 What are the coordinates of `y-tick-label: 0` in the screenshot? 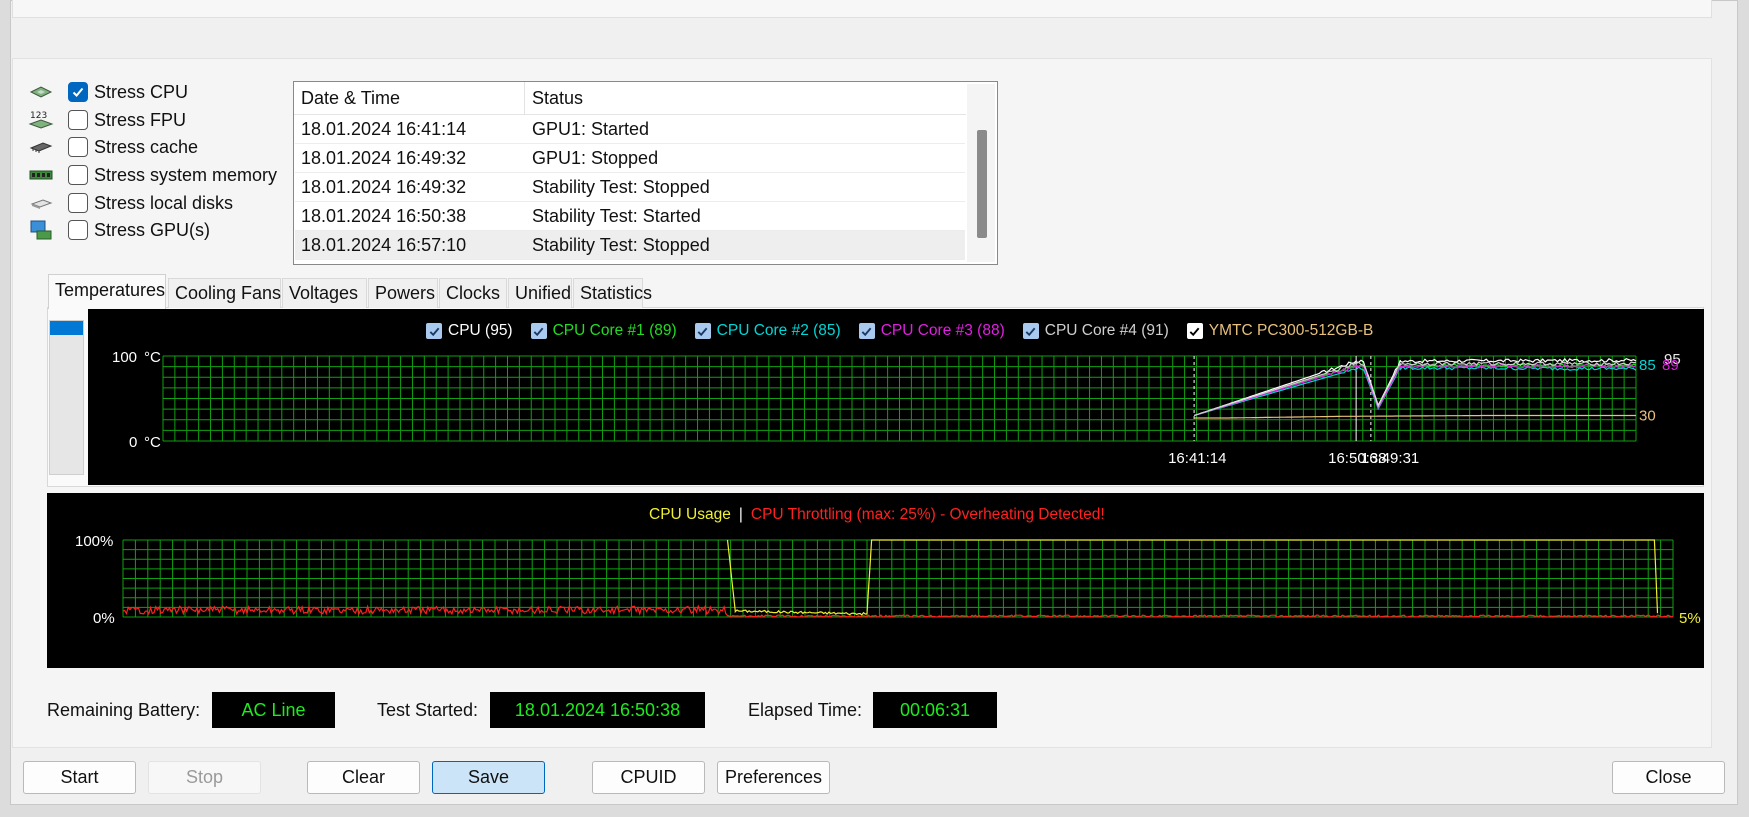 It's located at (133, 442).